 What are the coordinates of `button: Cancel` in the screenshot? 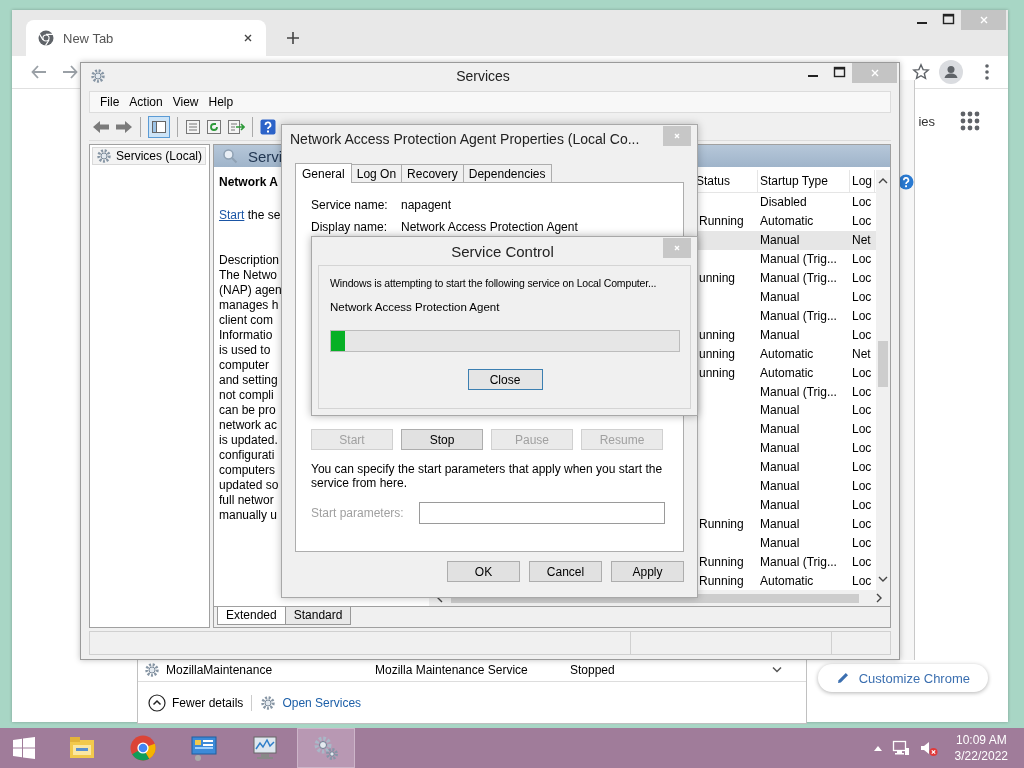 It's located at (565, 571).